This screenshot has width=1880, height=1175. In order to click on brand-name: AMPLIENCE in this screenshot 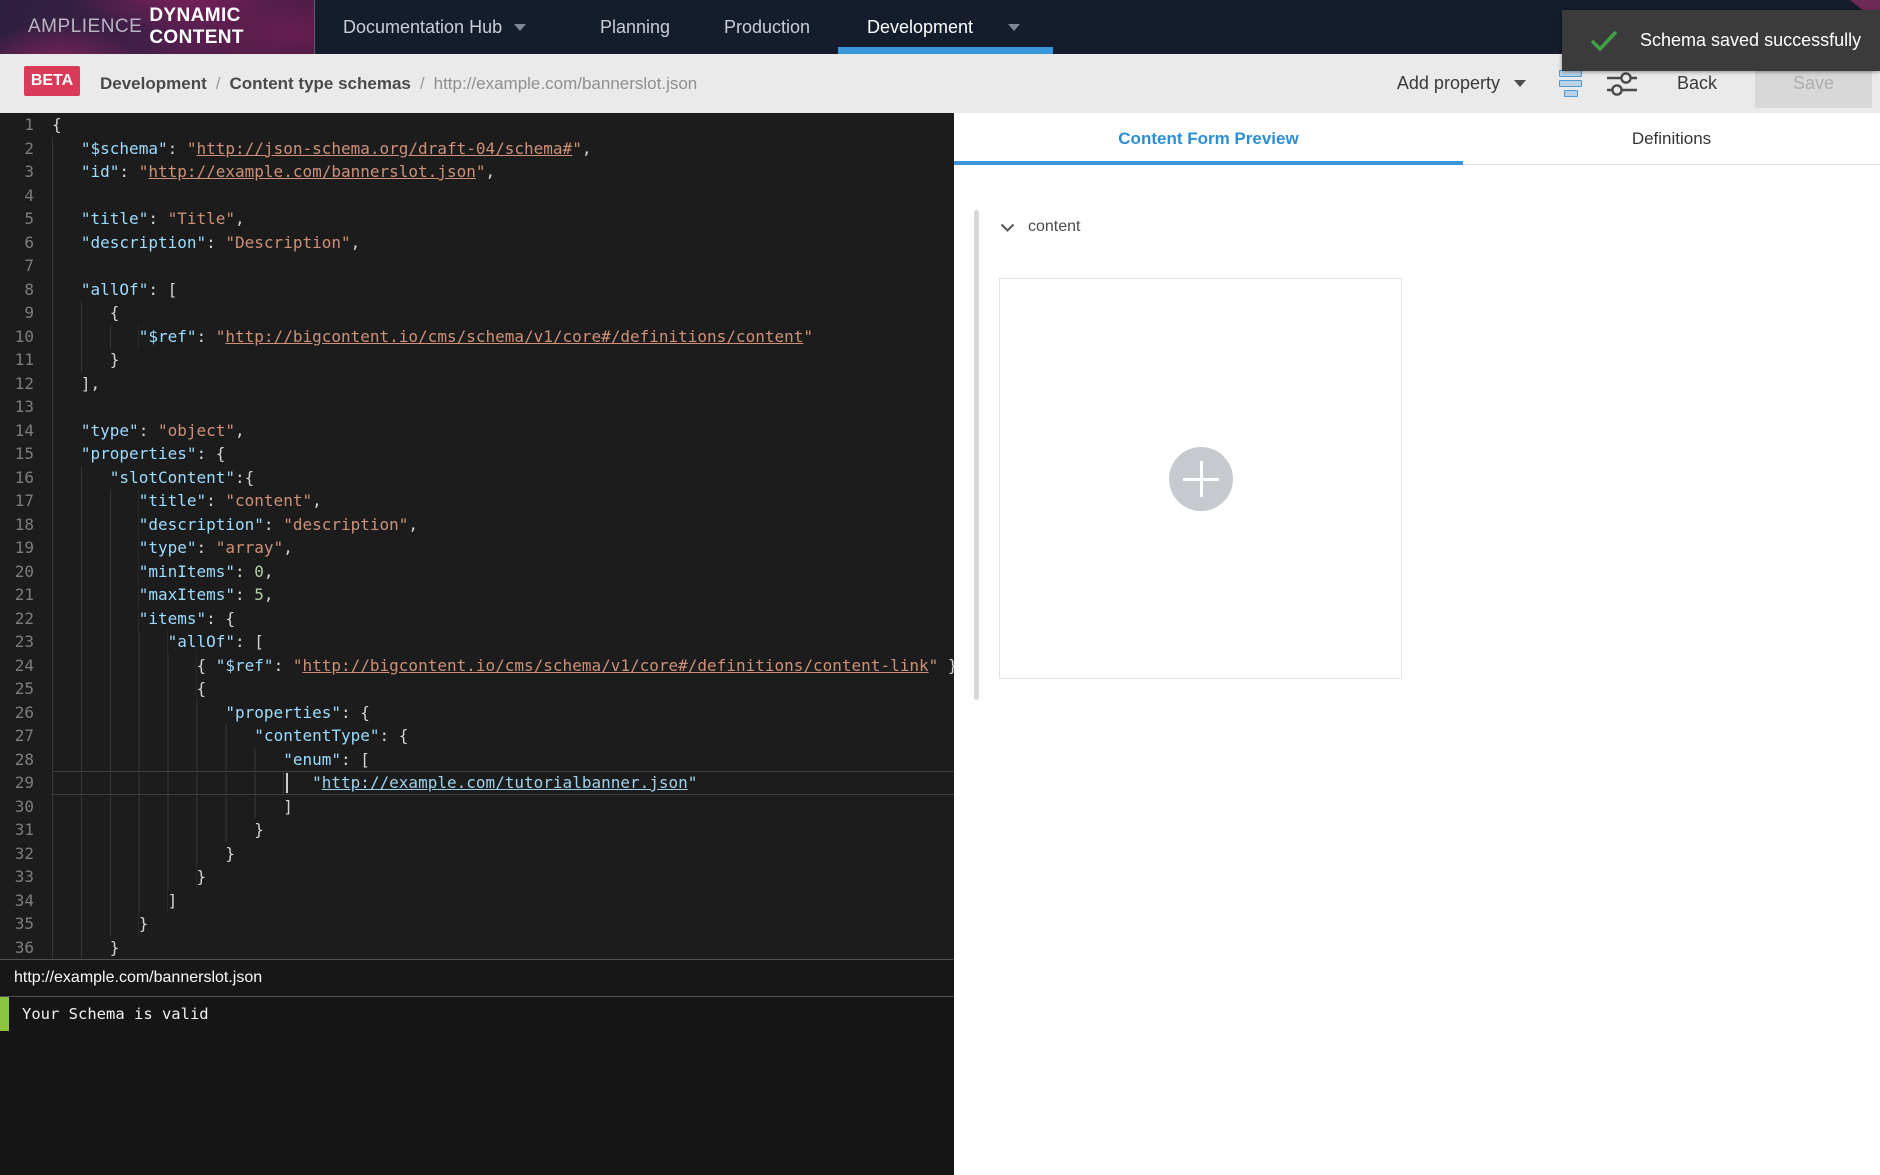, I will do `click(85, 26)`.